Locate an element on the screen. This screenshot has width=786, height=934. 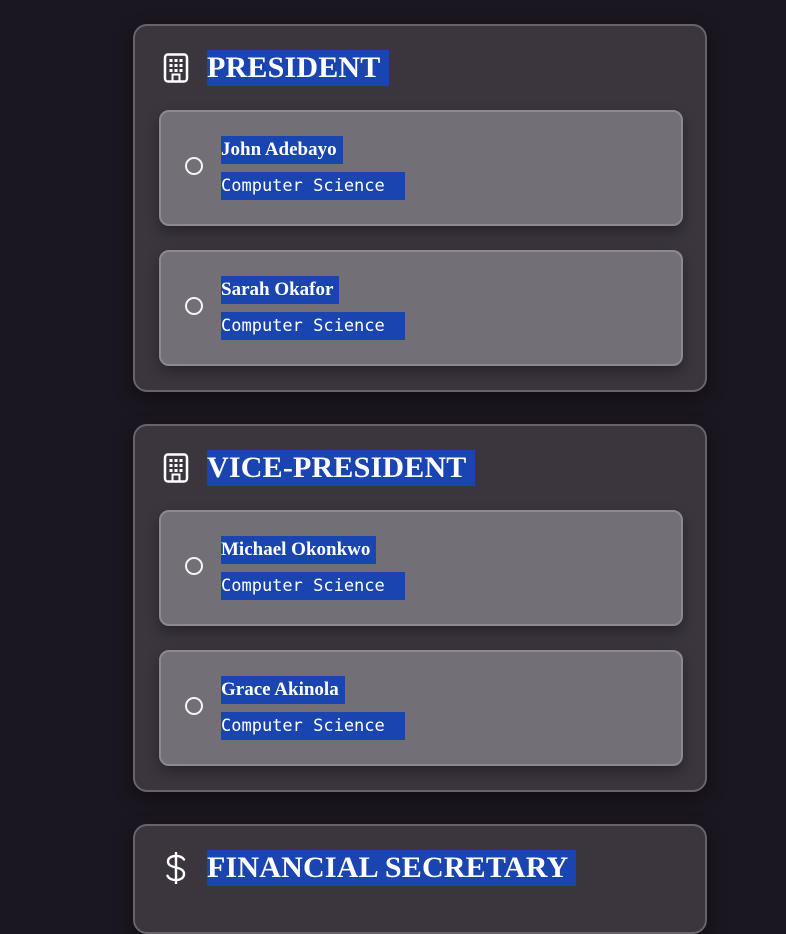
section-header: PRESIDENT is located at coordinates (275, 68).